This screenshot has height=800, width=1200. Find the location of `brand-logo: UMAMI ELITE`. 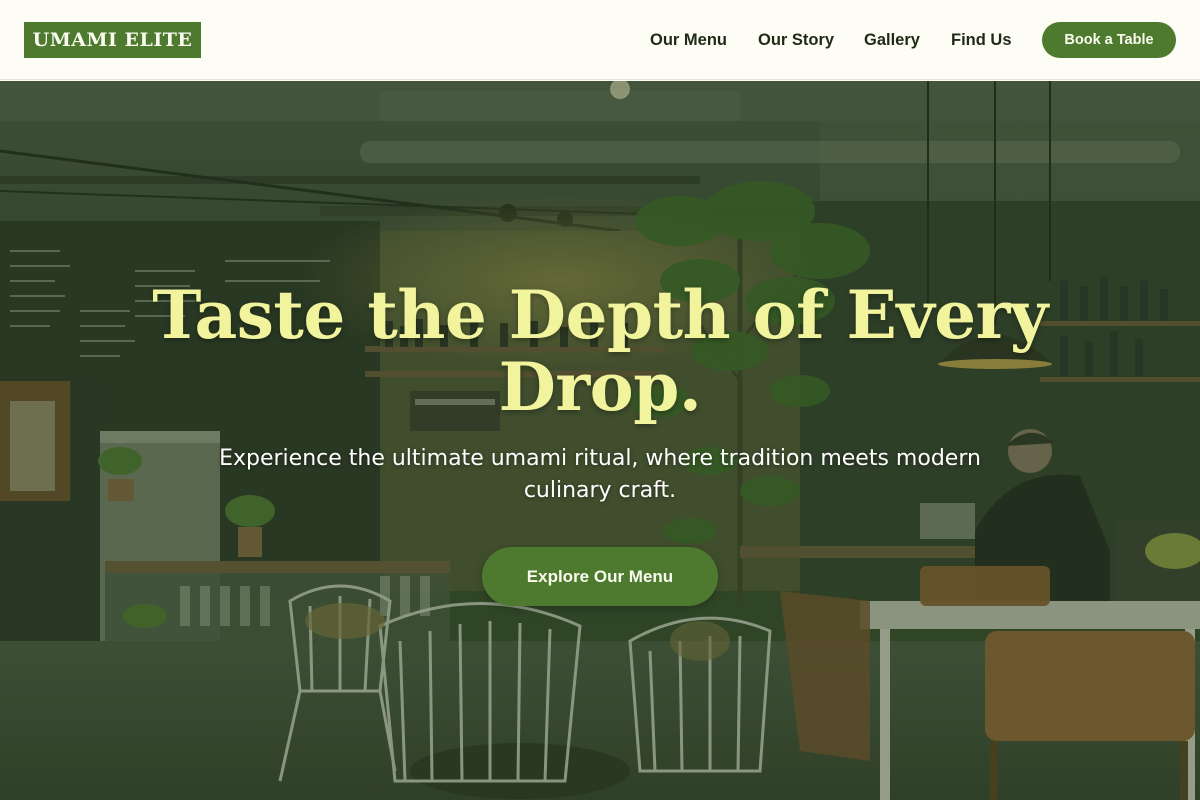

brand-logo: UMAMI ELITE is located at coordinates (112, 40).